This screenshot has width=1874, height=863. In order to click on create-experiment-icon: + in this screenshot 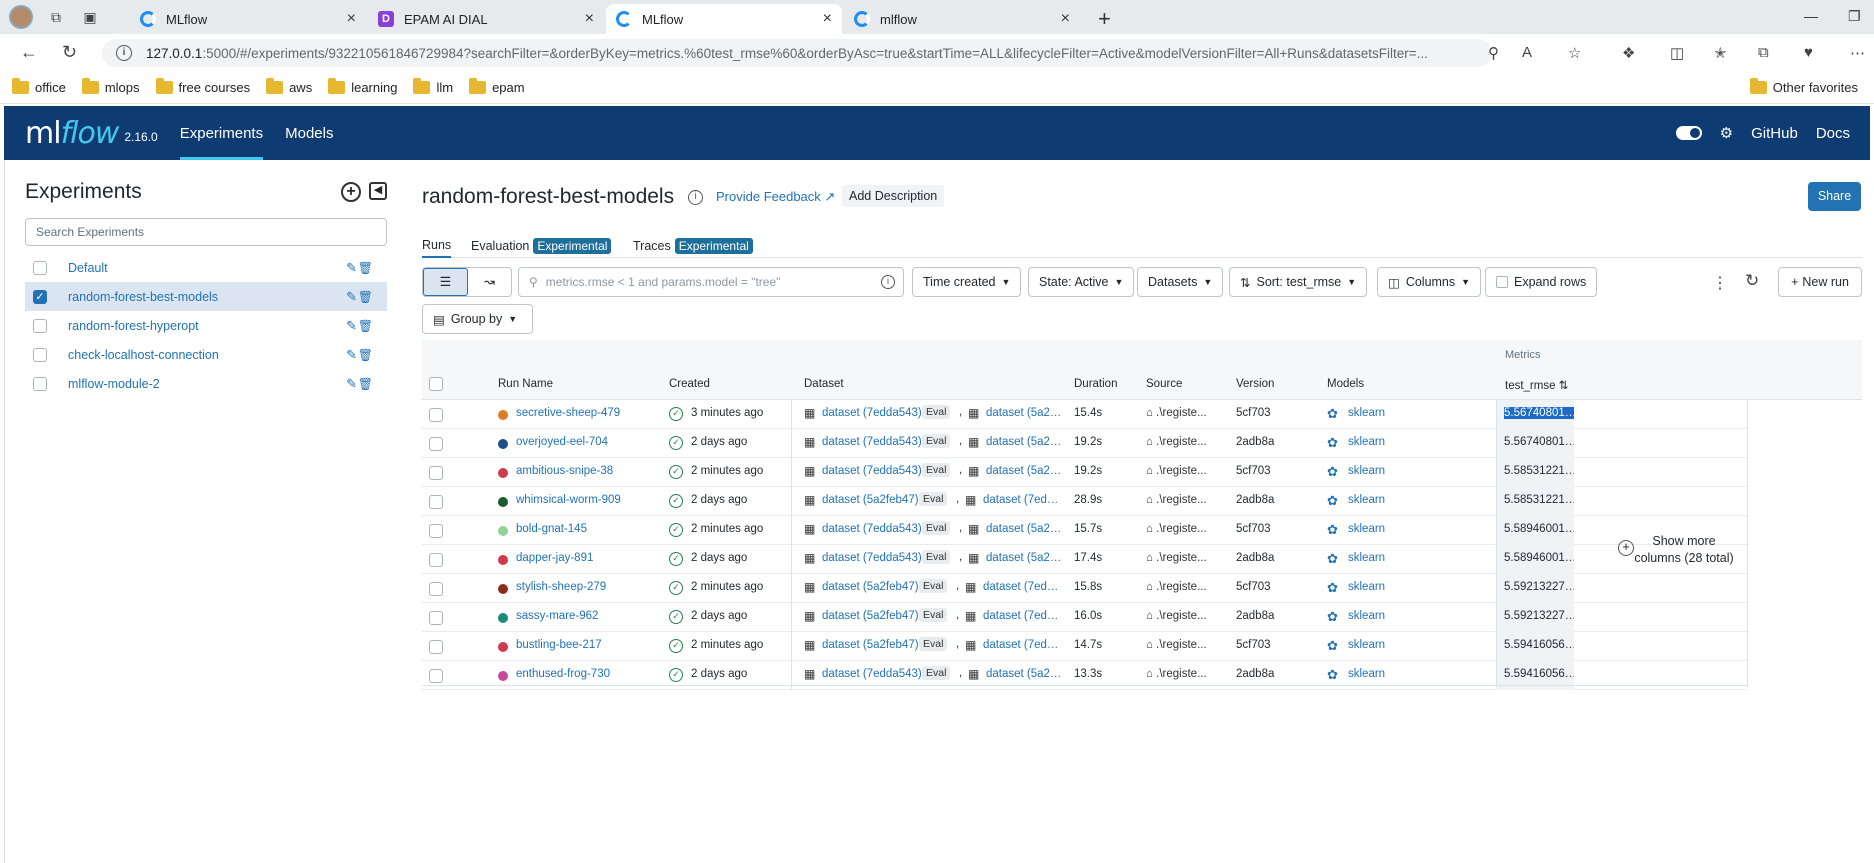, I will do `click(351, 192)`.